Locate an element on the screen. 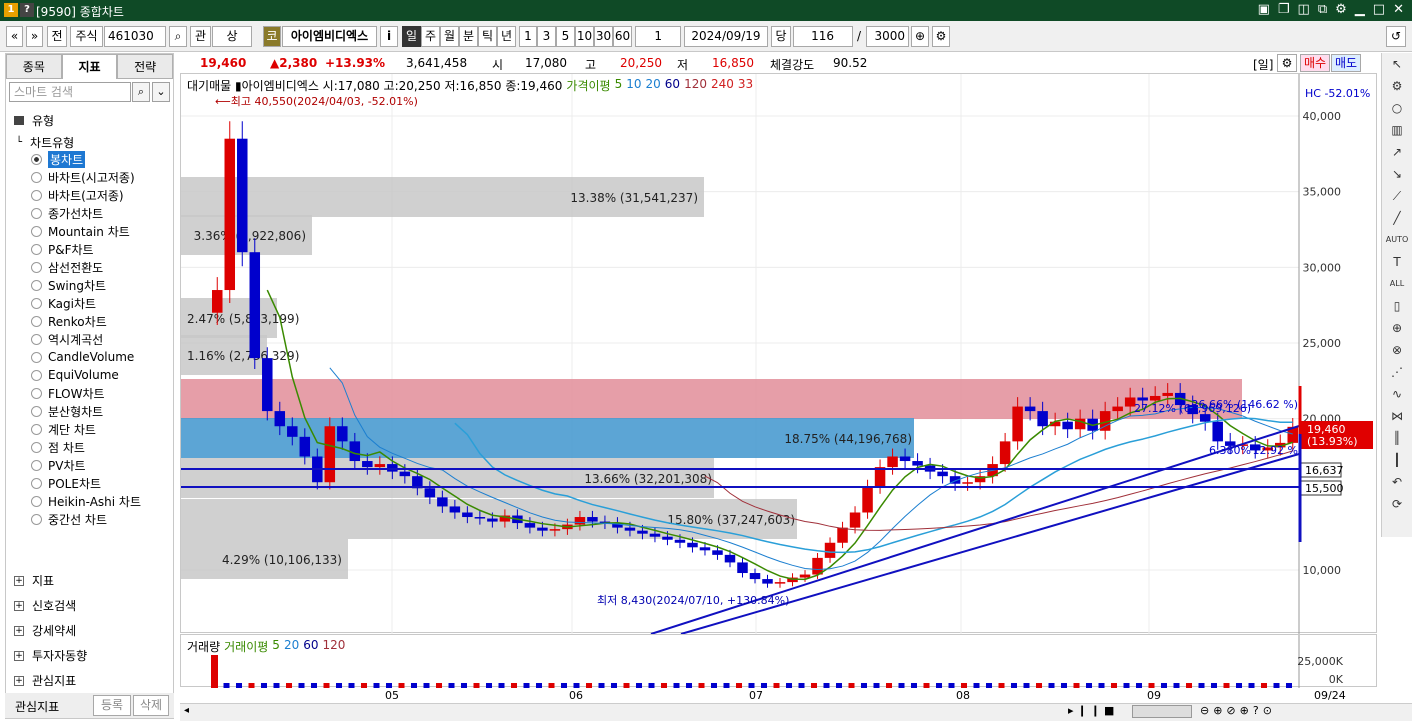 Image resolution: width=1412 pixels, height=727 pixels. scroll-left-icon: ◂ is located at coordinates (186, 710).